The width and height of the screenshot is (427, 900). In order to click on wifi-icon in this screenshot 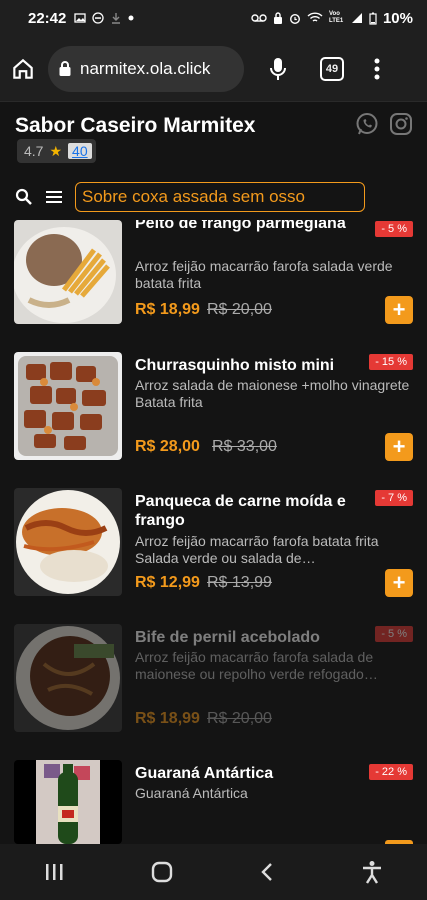, I will do `click(315, 17)`.